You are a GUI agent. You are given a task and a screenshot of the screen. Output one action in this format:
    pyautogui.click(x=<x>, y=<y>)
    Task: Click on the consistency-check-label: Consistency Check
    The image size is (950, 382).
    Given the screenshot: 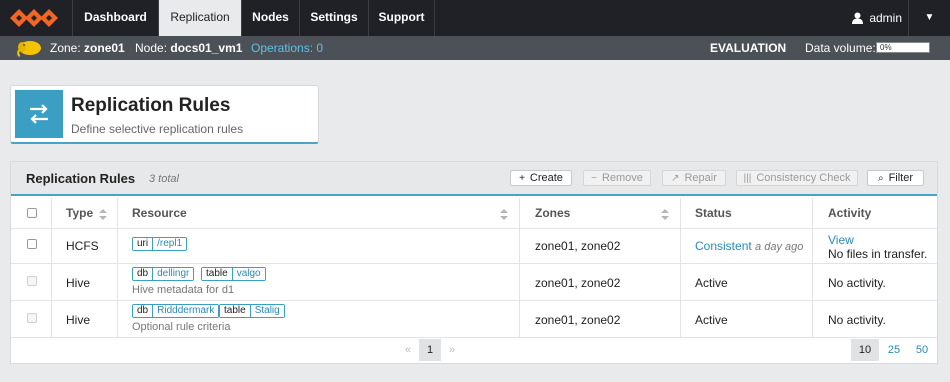 What is the action you would take?
    pyautogui.click(x=803, y=178)
    